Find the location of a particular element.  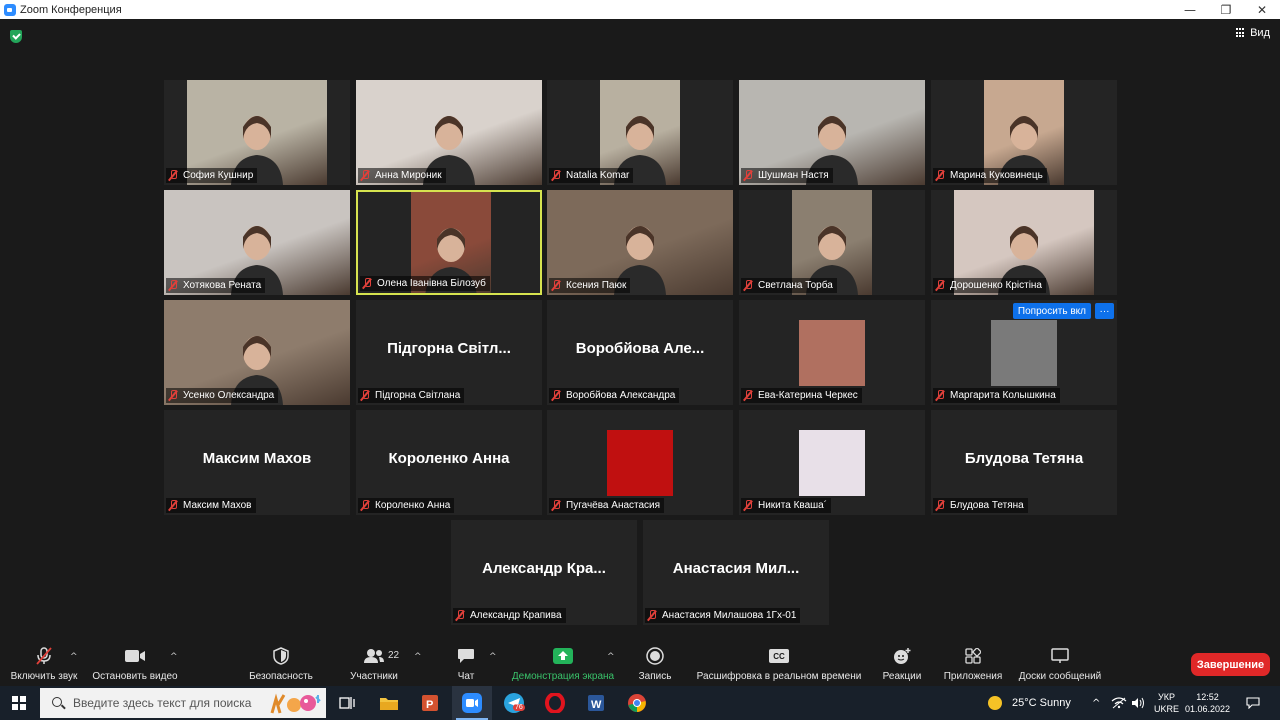

windows-start-icon is located at coordinates (19, 703).